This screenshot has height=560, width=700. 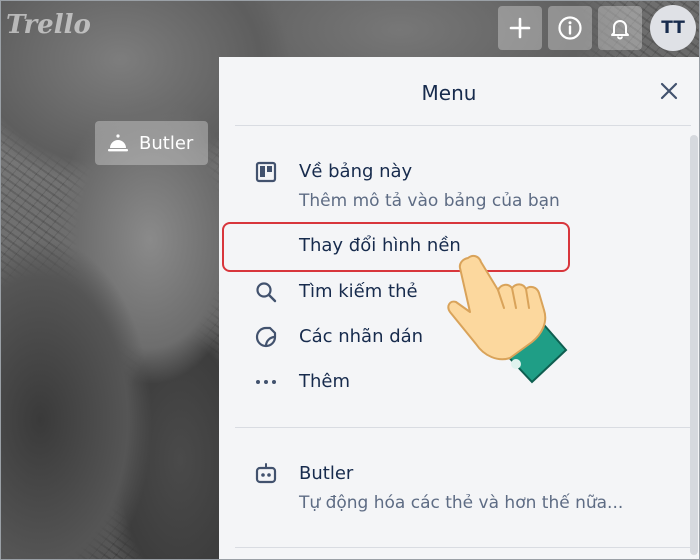 What do you see at coordinates (429, 201) in the screenshot?
I see `menu-item-subtitle: Thêm mô tả vào bảng của bạn` at bounding box center [429, 201].